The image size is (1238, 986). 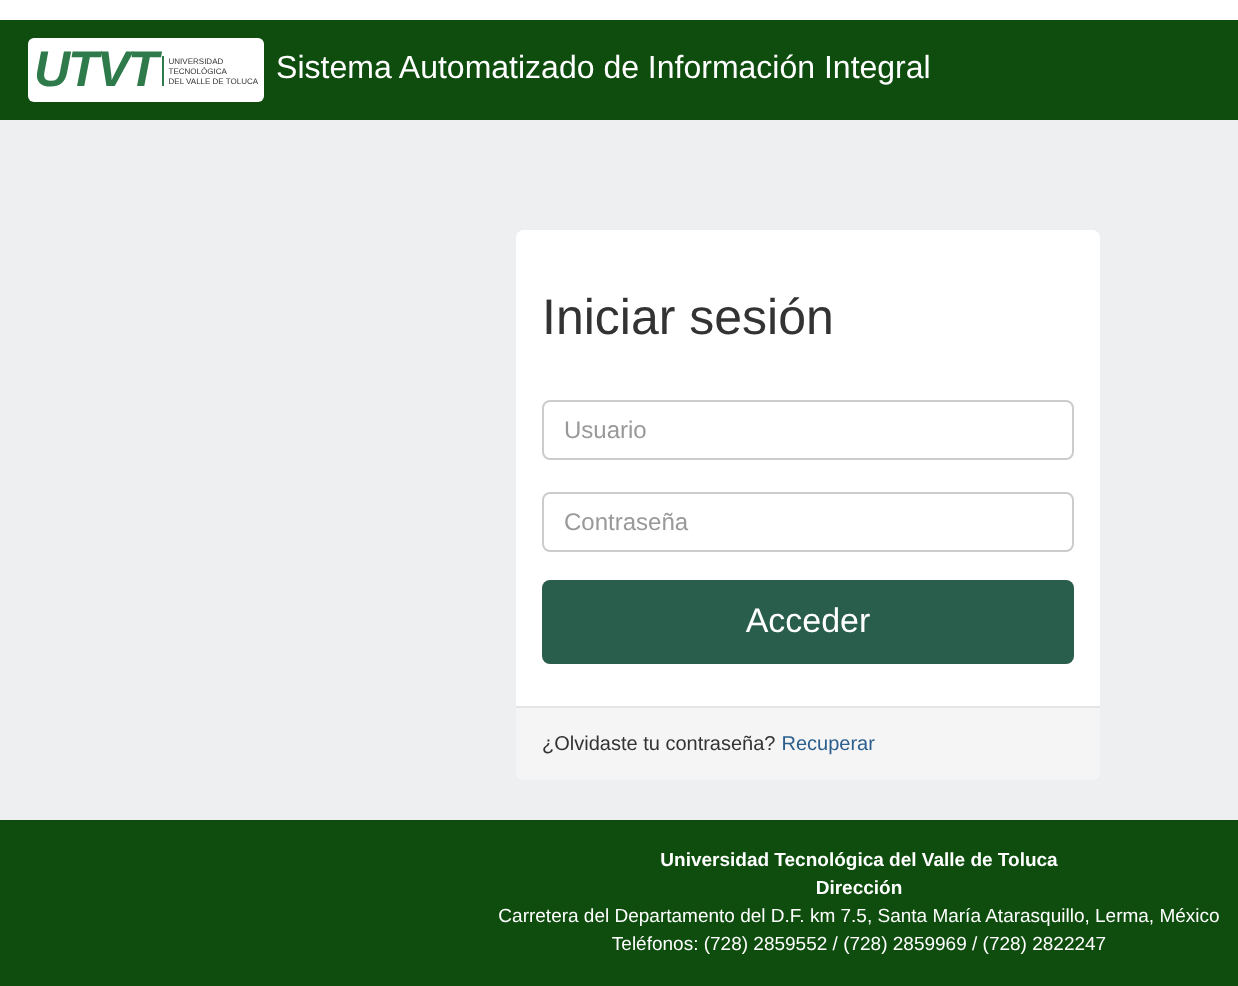 I want to click on footer-section: Dirección, so click(x=859, y=889).